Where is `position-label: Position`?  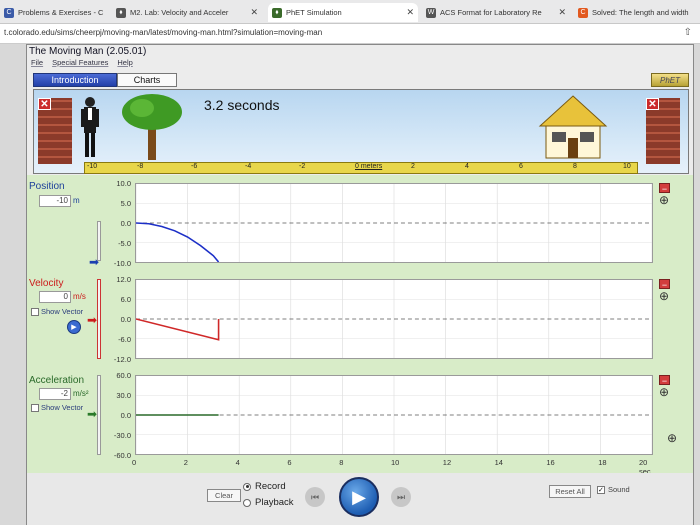 position-label: Position is located at coordinates (47, 186).